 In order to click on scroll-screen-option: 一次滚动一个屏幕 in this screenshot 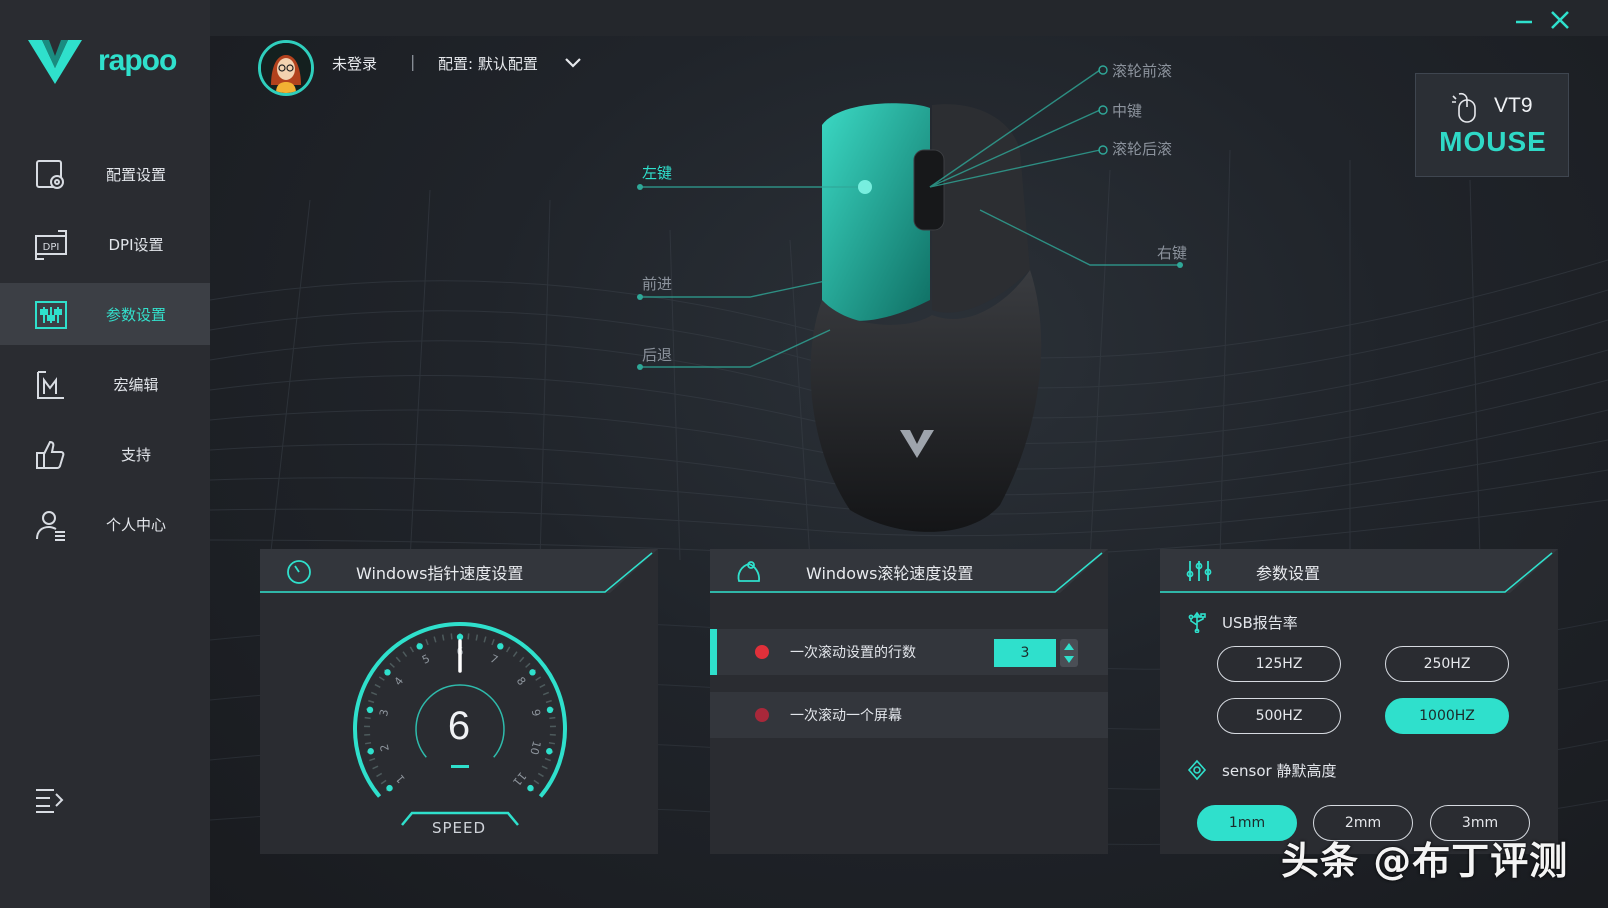, I will do `click(909, 715)`.